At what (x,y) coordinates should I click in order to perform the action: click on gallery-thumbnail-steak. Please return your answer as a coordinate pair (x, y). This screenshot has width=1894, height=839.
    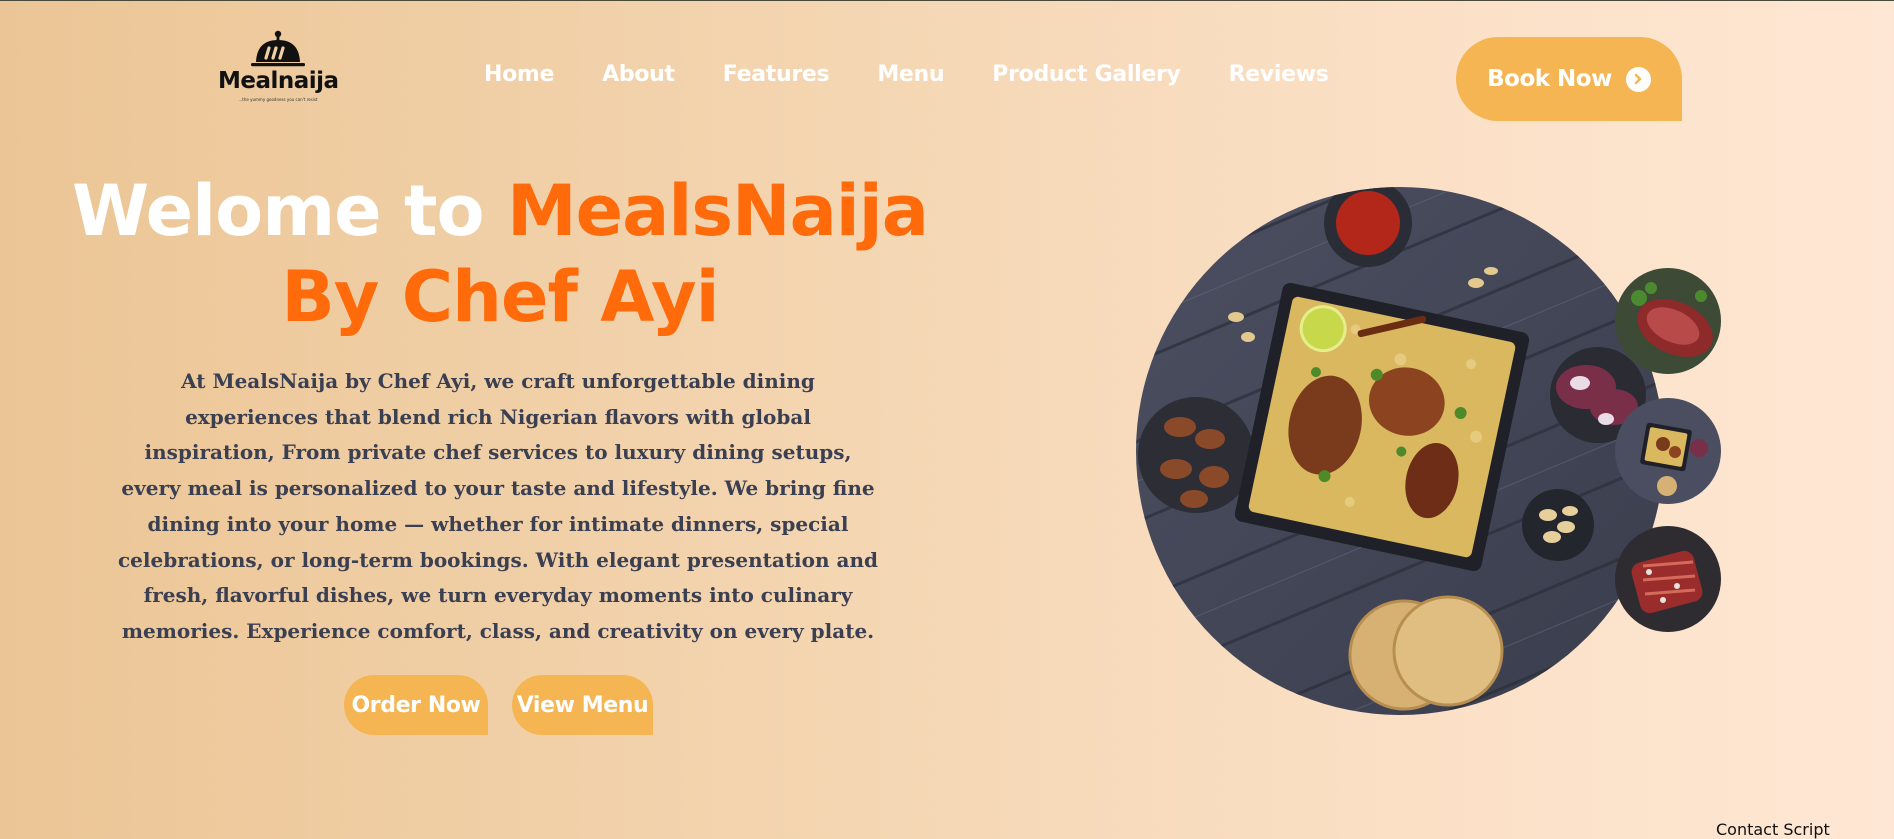
    Looking at the image, I should click on (1668, 321).